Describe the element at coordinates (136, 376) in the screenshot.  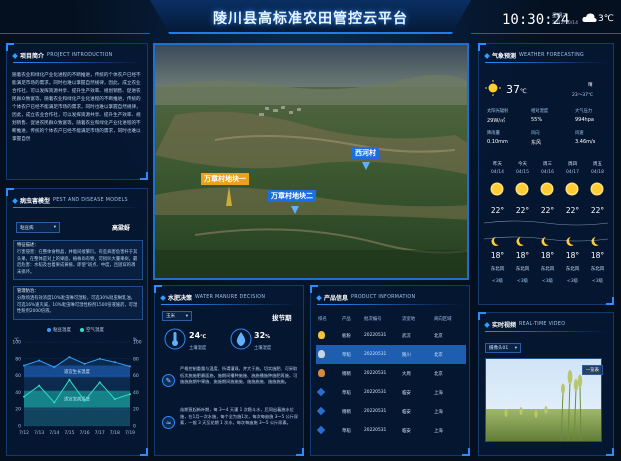
I see `y2-tick-label: 60` at that location.